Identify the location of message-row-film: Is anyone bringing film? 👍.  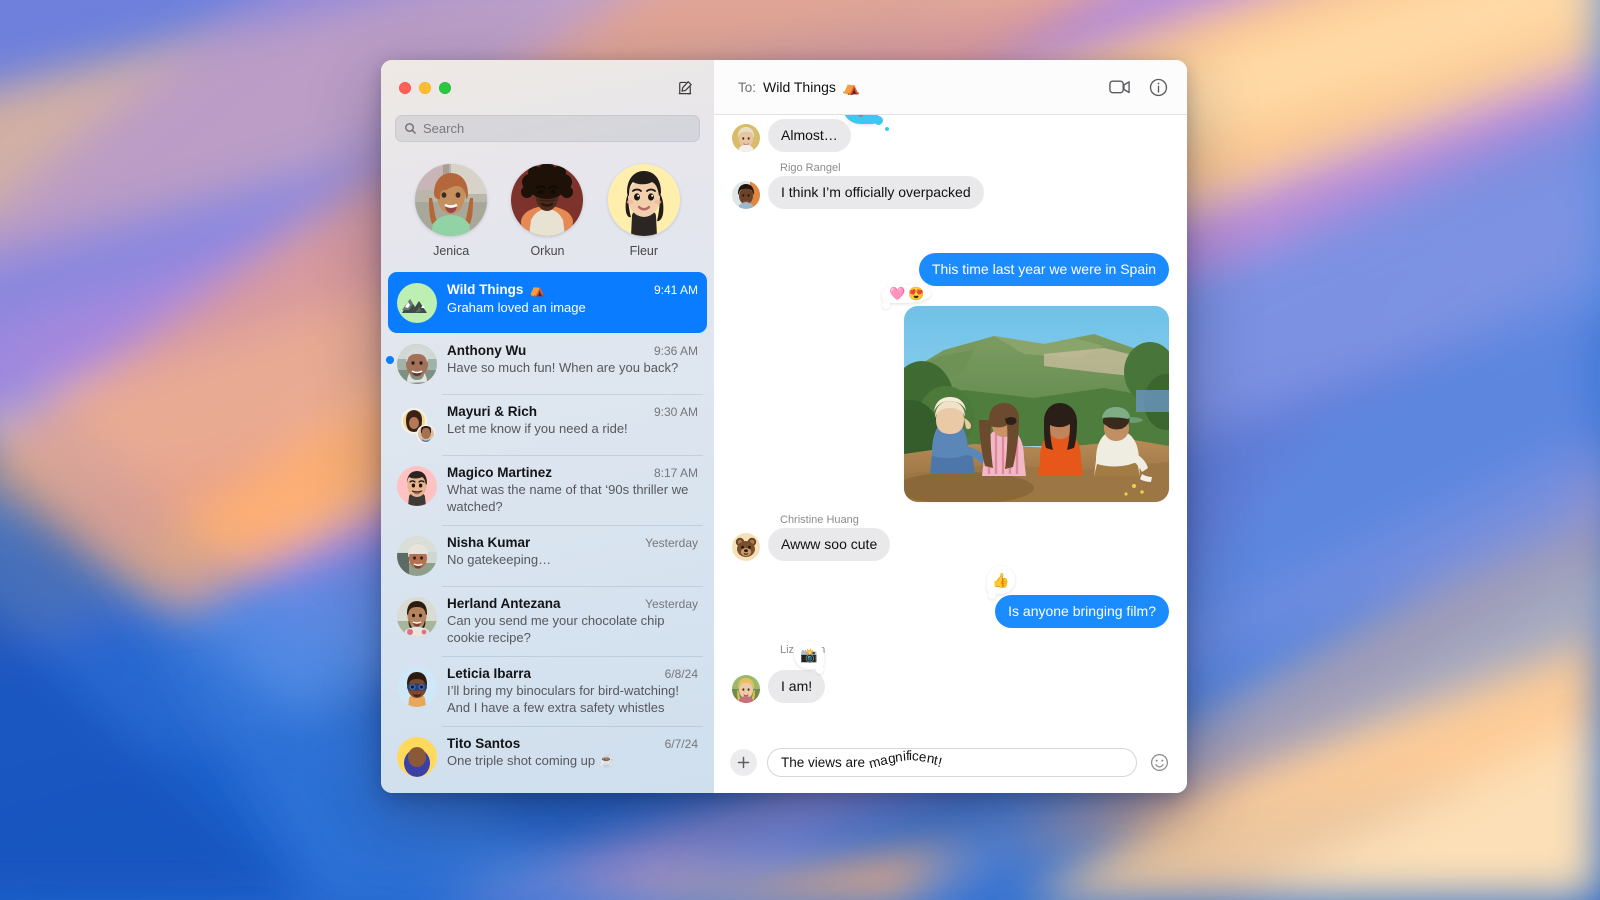
(950, 597).